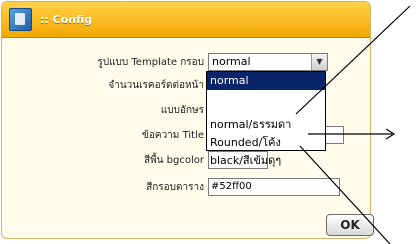  What do you see at coordinates (266, 125) in the screenshot?
I see `dropdown-option-normal-thai: normal/ธรรมดา` at bounding box center [266, 125].